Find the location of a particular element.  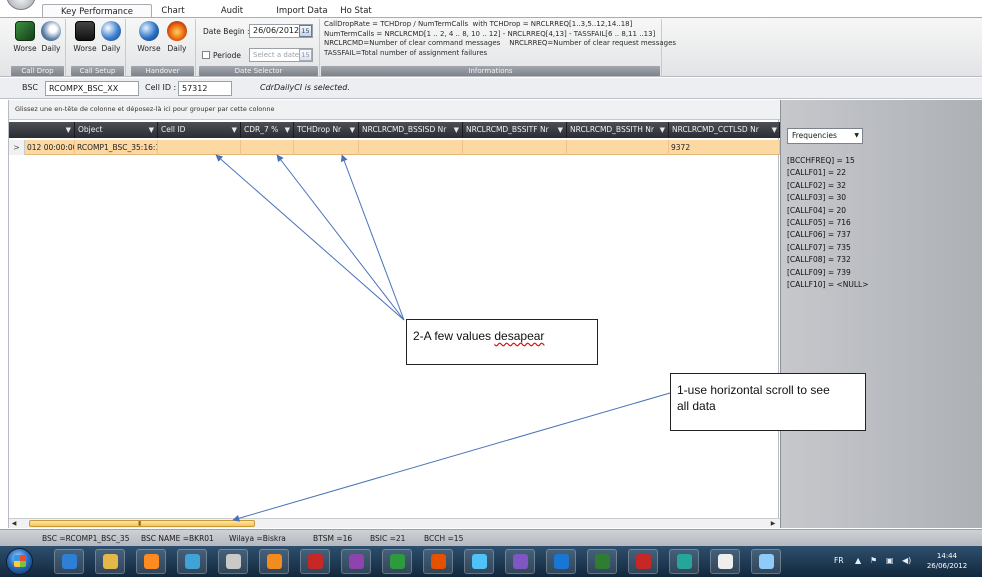

footer-wilaya: Wilaya =Biskra is located at coordinates (257, 538).